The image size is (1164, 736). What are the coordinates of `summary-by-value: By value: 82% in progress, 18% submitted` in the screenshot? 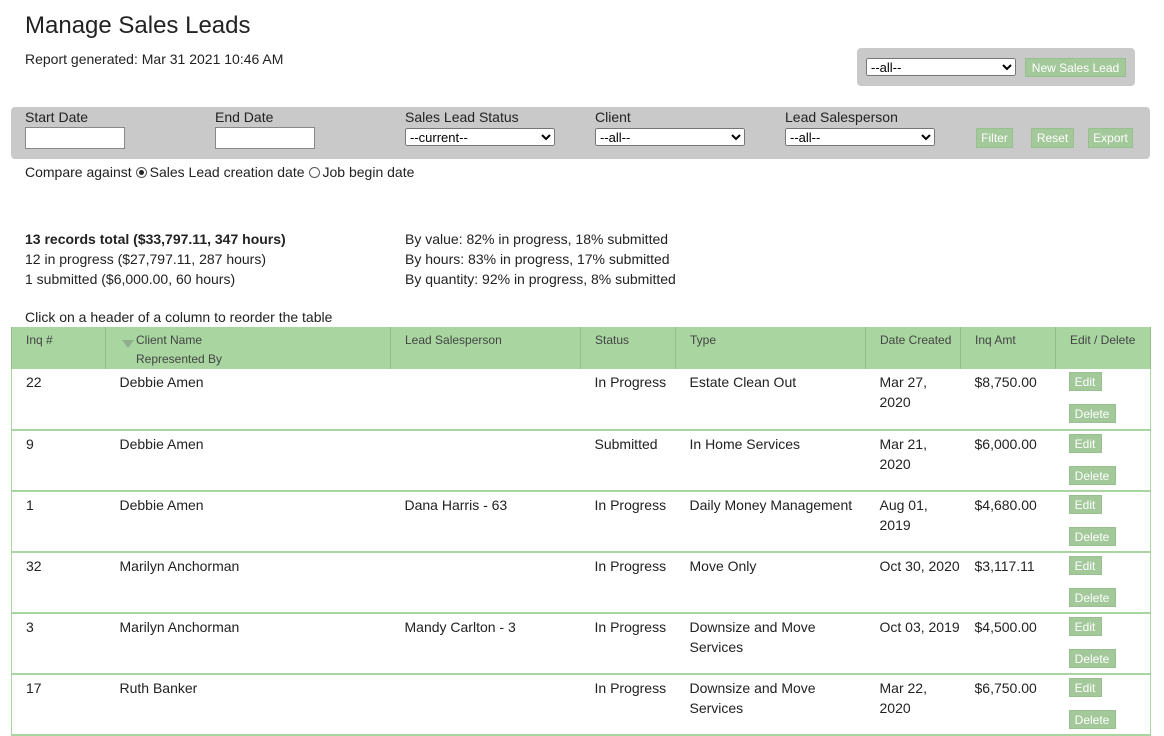 It's located at (537, 239).